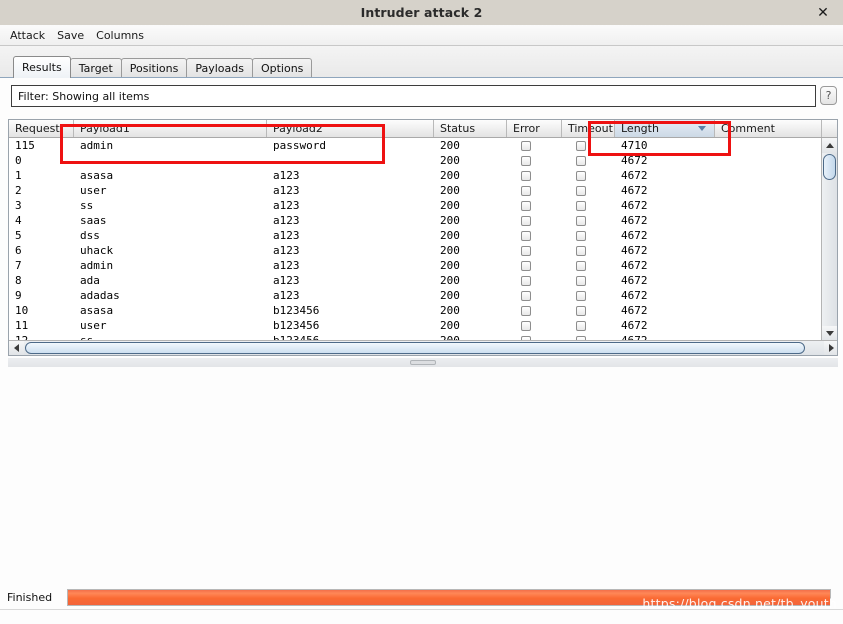  I want to click on column-header-length: Length, so click(665, 128).